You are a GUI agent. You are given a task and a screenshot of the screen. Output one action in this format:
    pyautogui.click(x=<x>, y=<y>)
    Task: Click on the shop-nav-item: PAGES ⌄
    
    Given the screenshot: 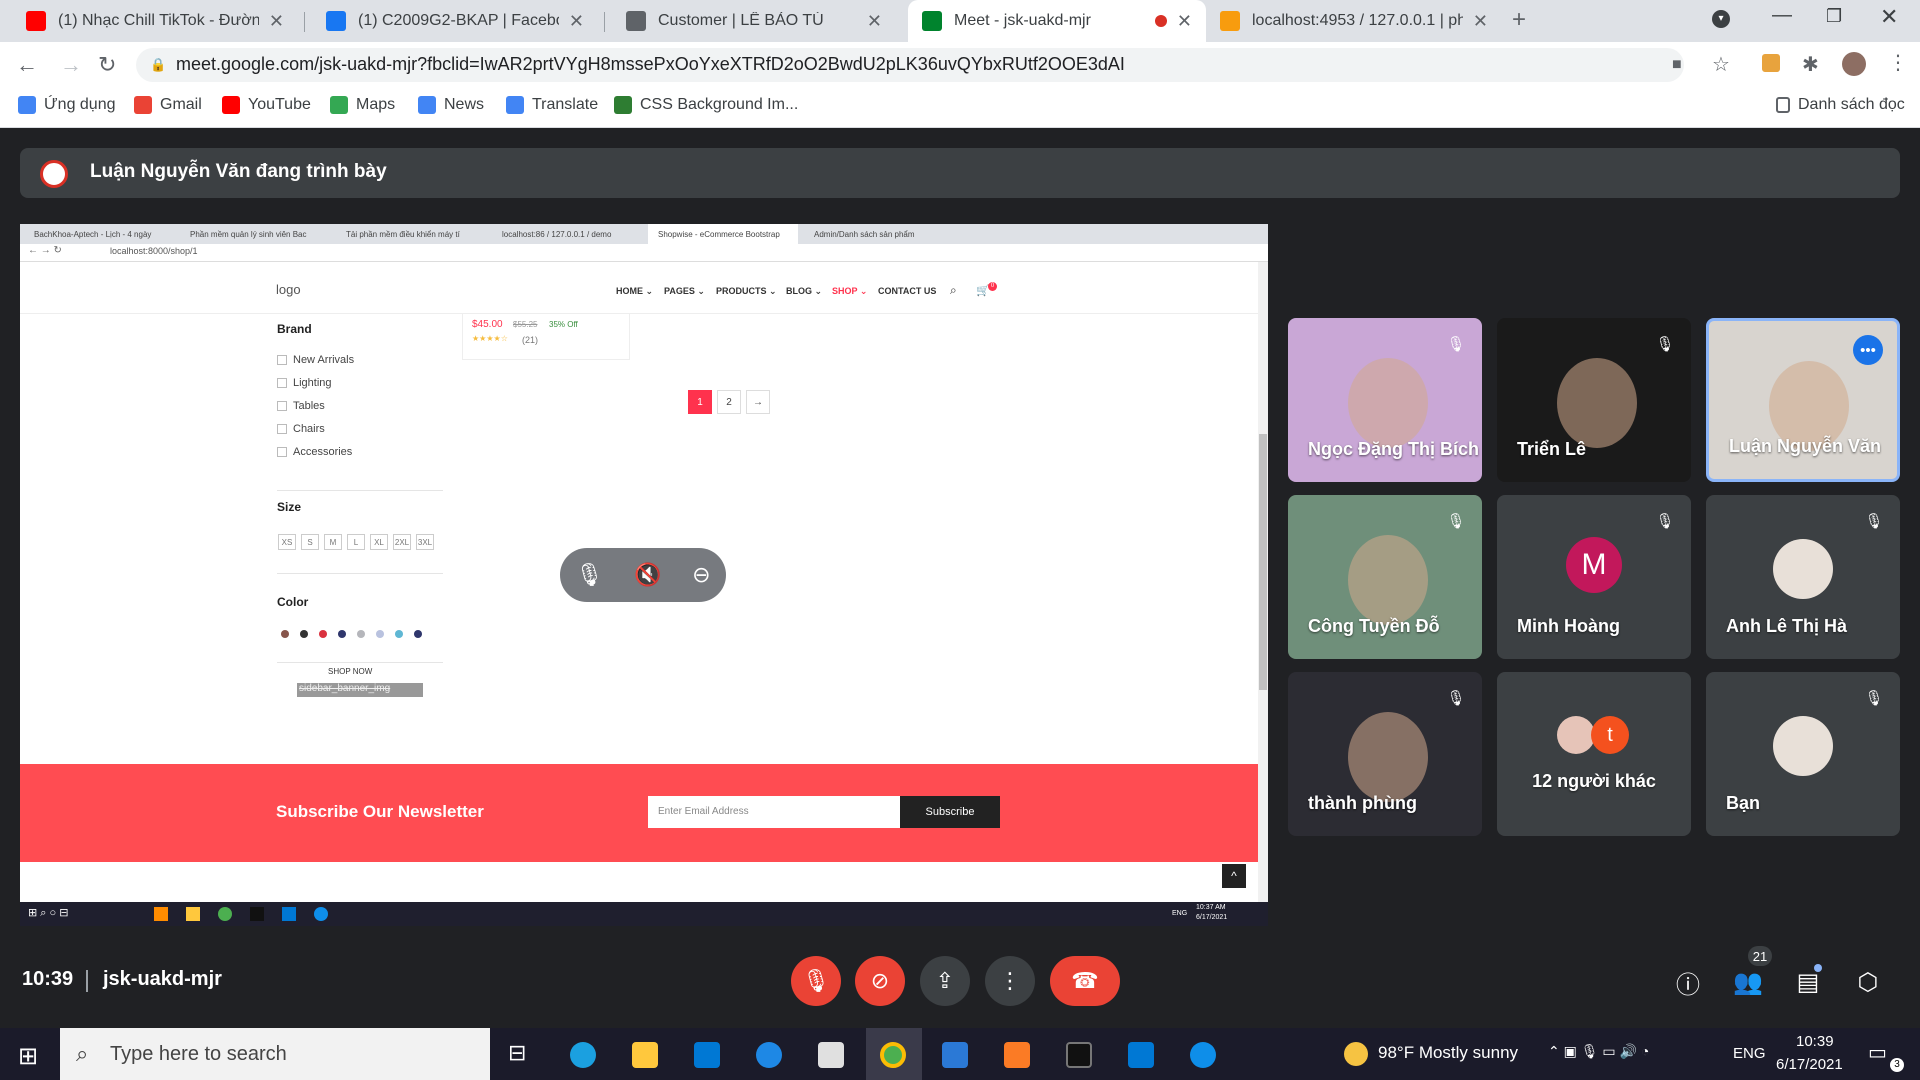 What is the action you would take?
    pyautogui.click(x=684, y=291)
    